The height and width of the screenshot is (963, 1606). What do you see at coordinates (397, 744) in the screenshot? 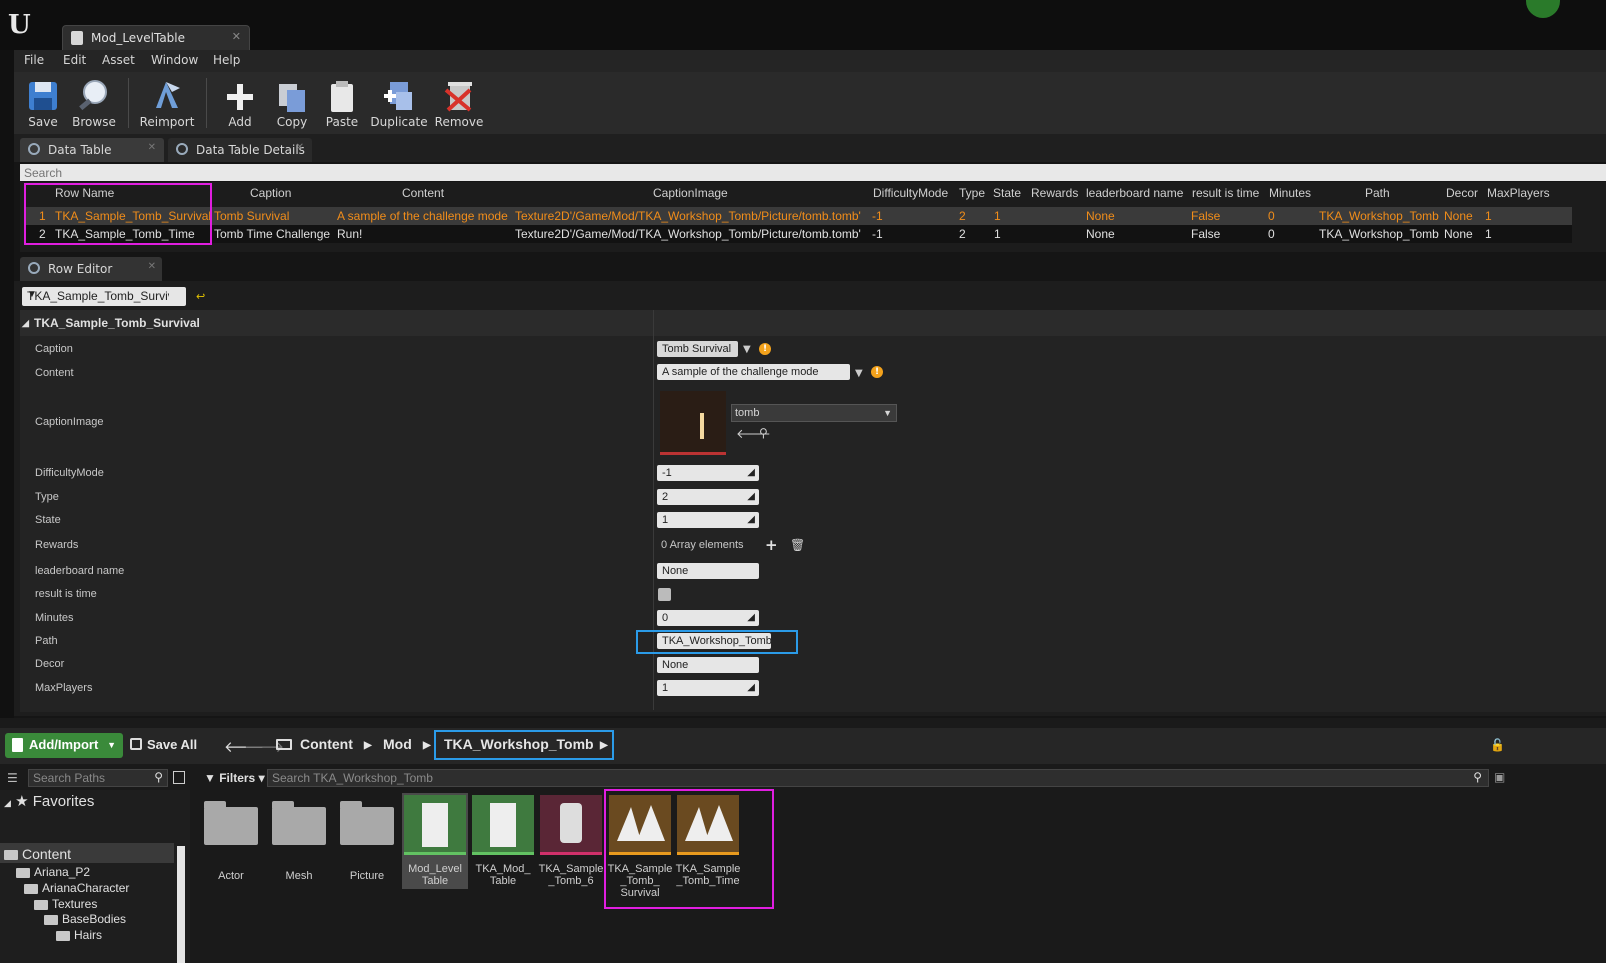
I see `breadcrumb-mod: Mod` at bounding box center [397, 744].